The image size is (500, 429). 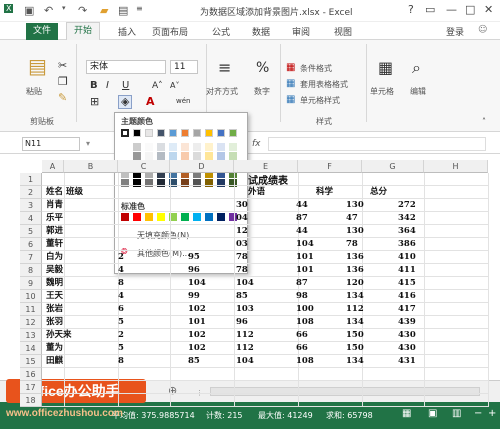 I want to click on conditional-format-button: 条件格式, so click(x=316, y=68).